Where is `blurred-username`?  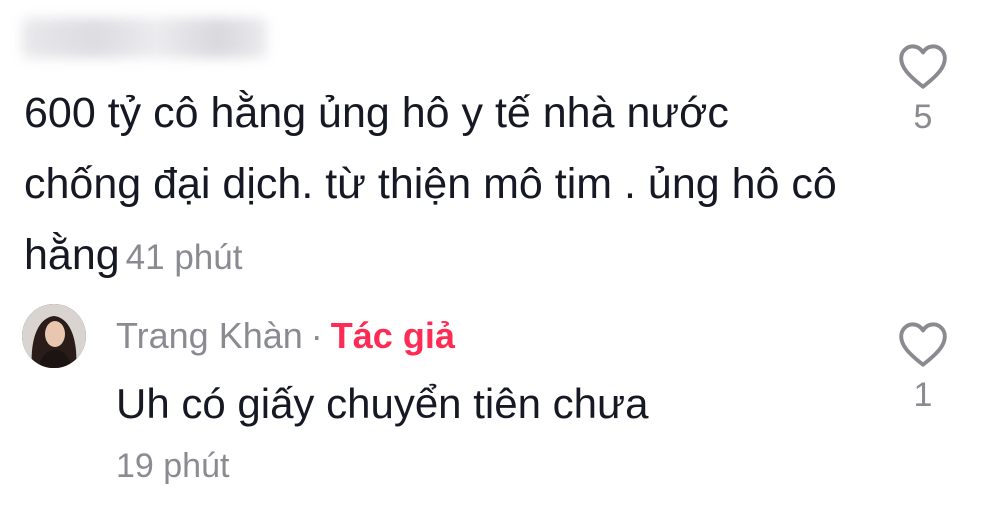 blurred-username is located at coordinates (144, 38).